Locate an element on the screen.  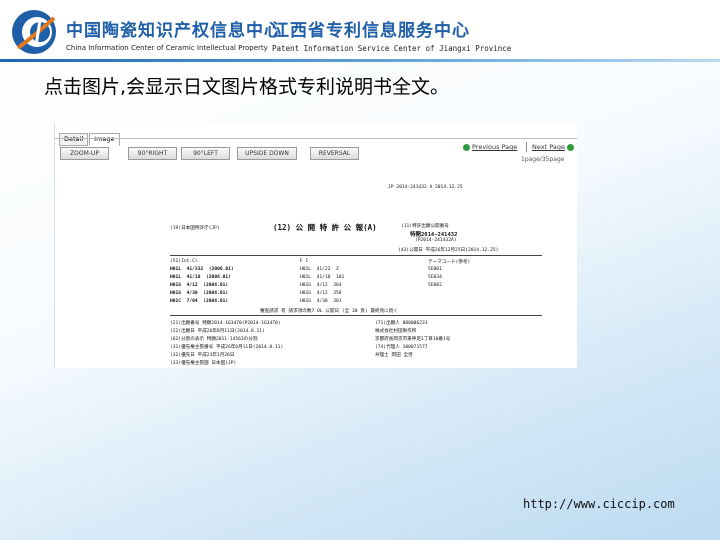
rotate-left-button: 90°LEFT is located at coordinates (205, 153).